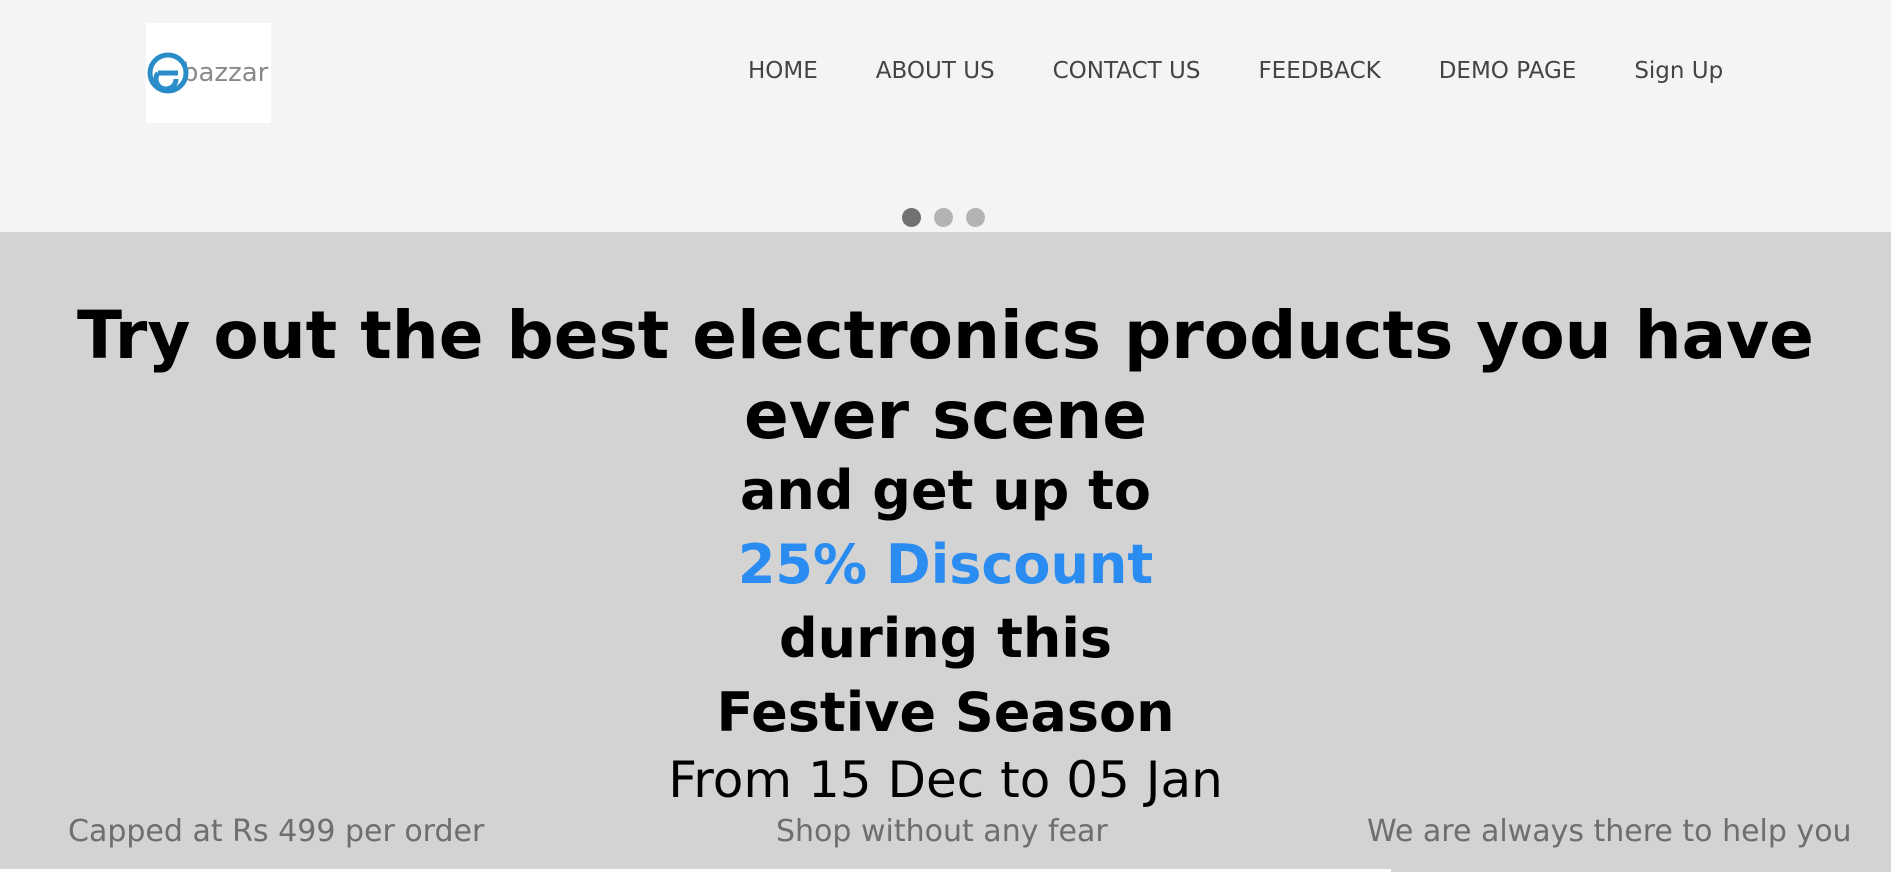 This screenshot has height=872, width=1891. I want to click on tagline-help: We are always there to help you, so click(1609, 831).